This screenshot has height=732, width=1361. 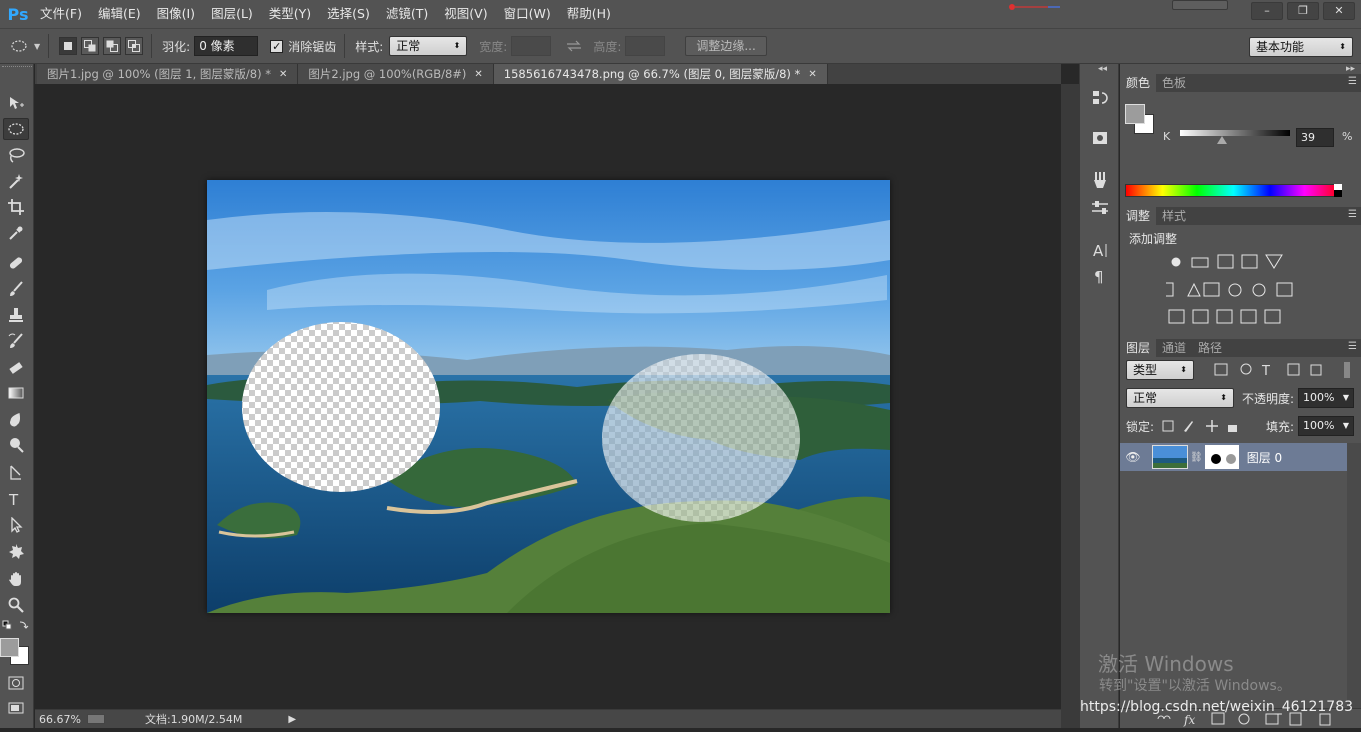 I want to click on status-menu-arrow-icon: ▶, so click(x=292, y=719).